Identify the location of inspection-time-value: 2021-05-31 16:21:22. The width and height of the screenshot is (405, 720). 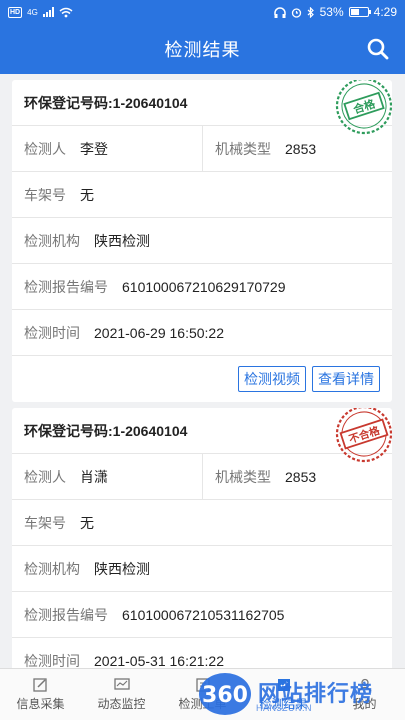
(159, 660).